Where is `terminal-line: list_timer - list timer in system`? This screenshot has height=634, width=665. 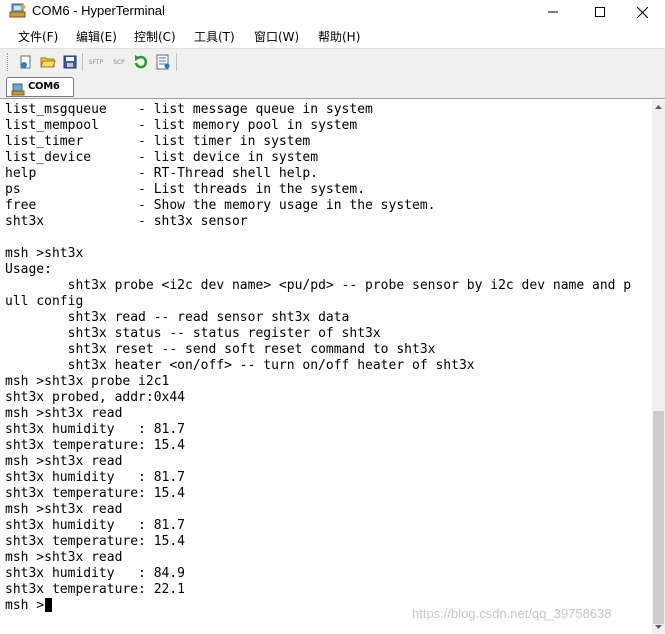
terminal-line: list_timer - list timer in system is located at coordinates (158, 141).